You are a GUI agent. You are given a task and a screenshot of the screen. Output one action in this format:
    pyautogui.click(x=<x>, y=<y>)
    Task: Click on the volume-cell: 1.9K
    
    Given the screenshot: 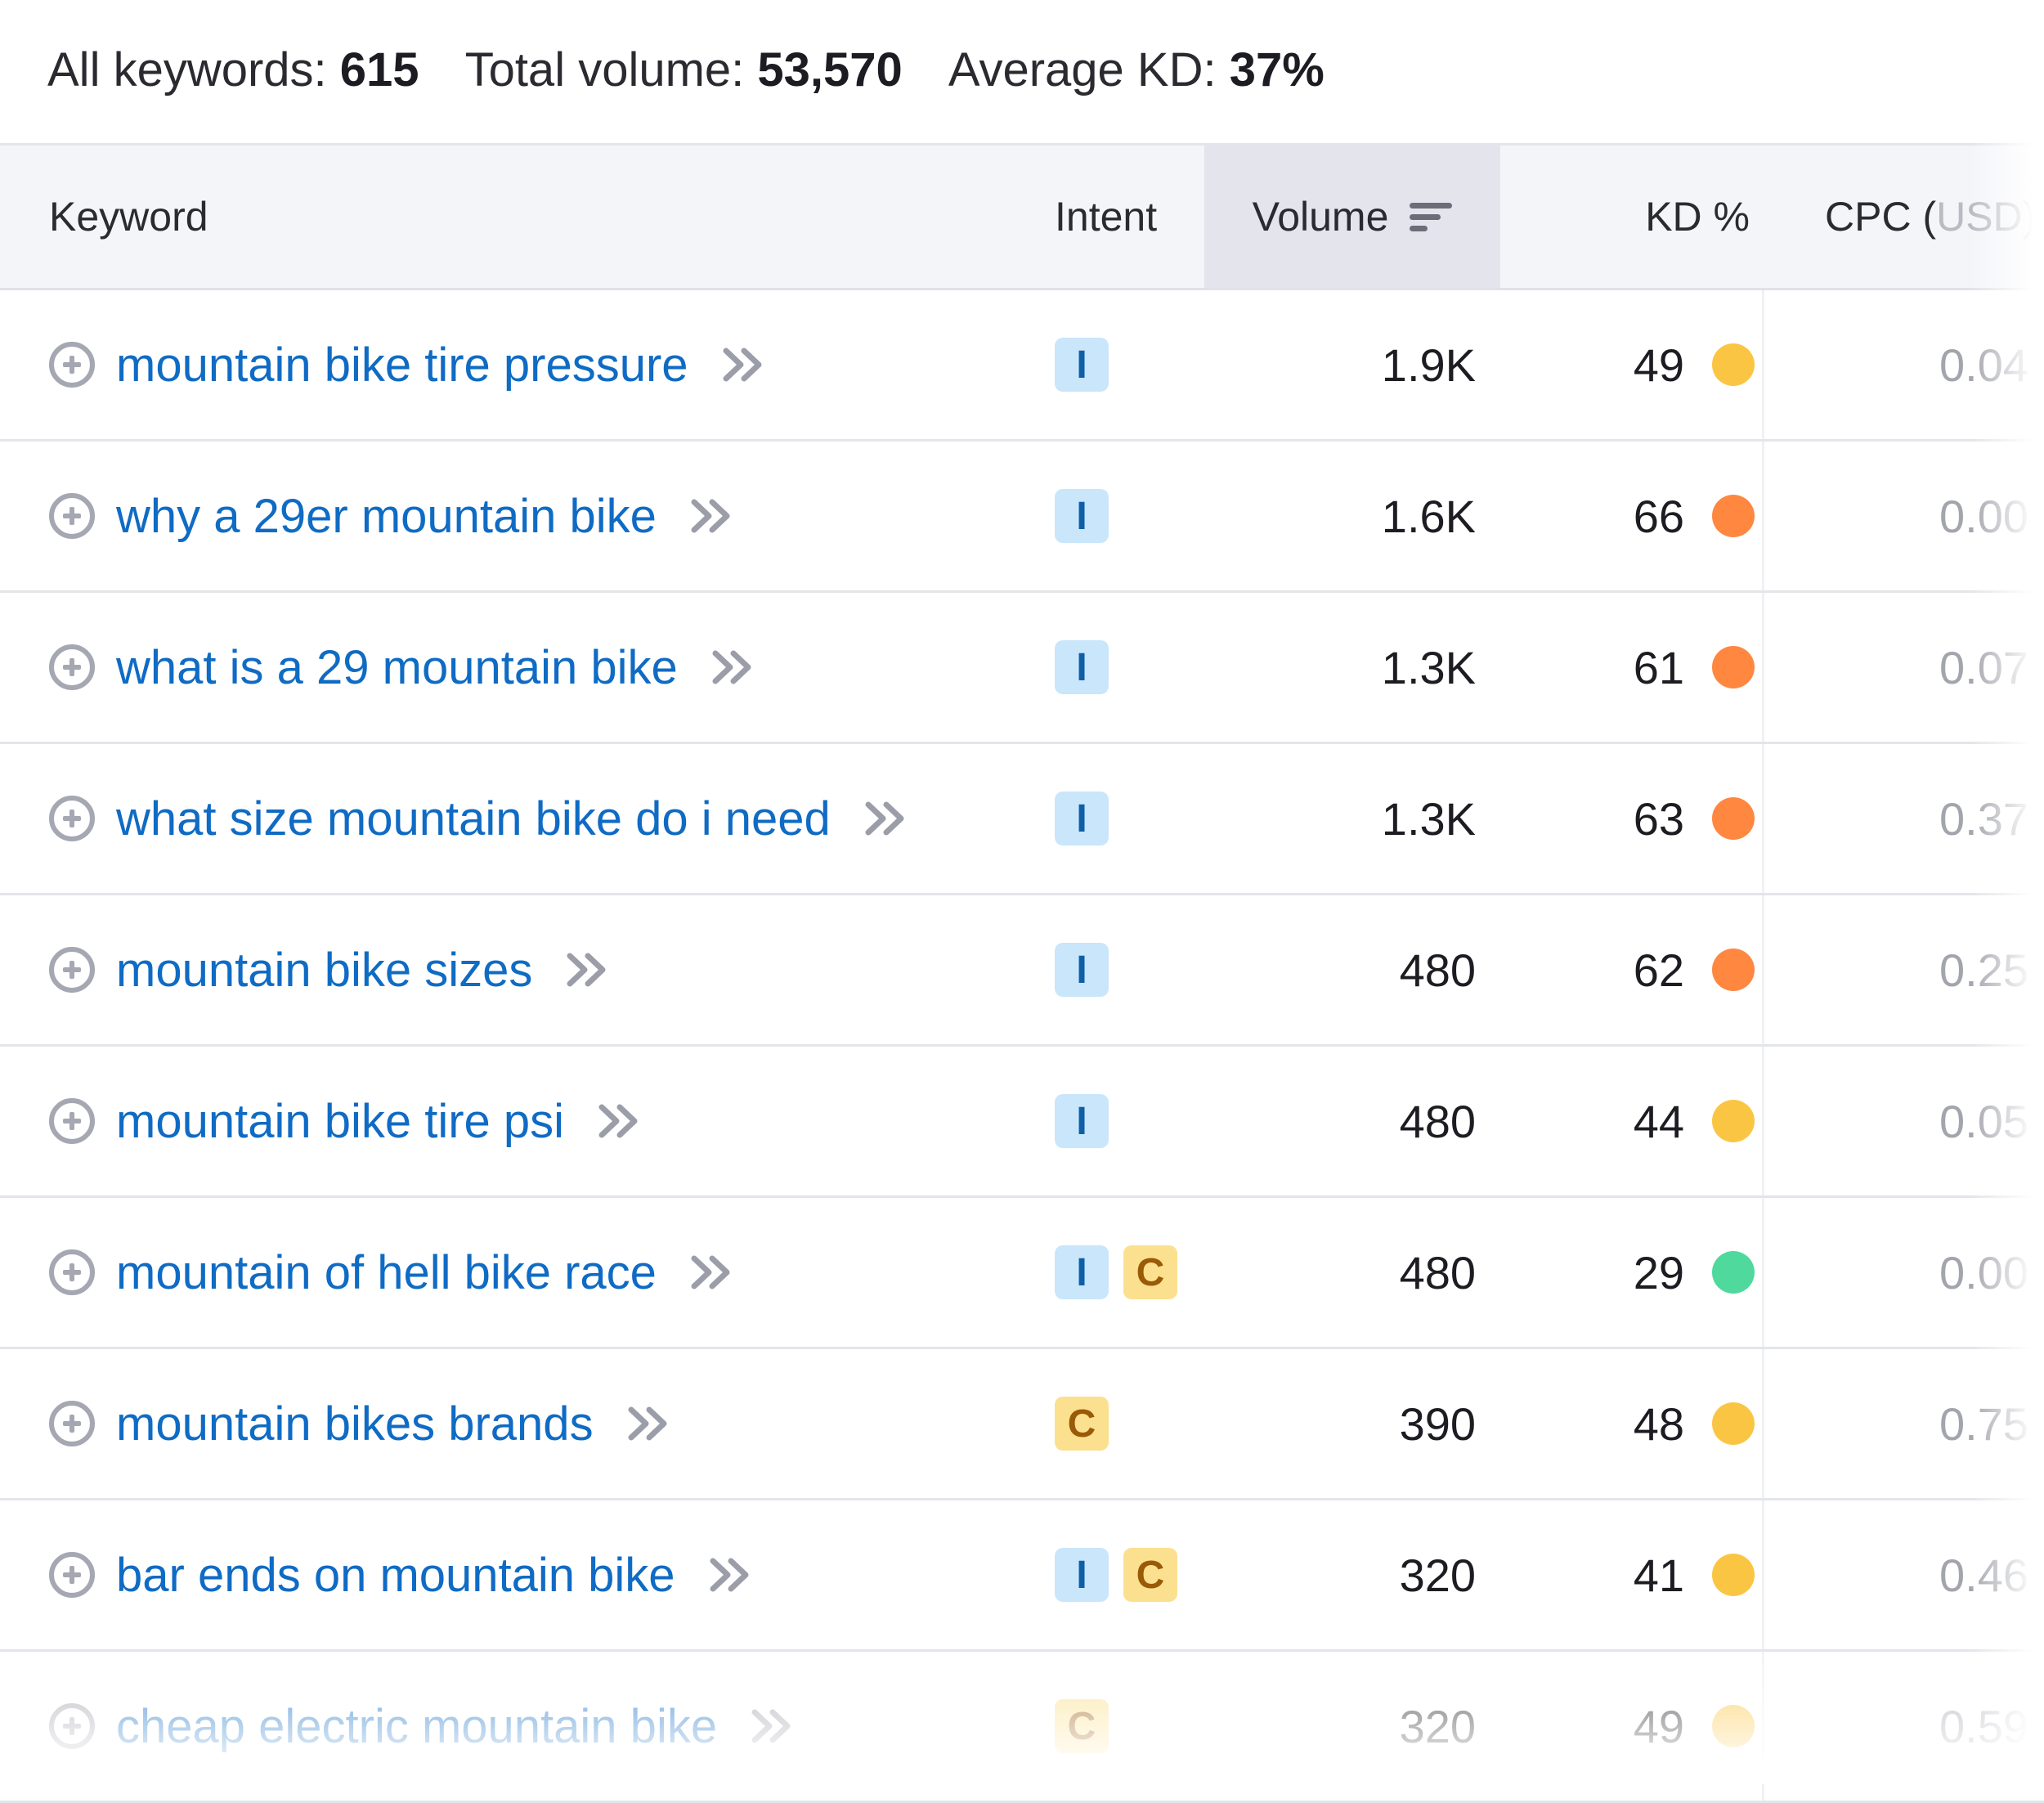 What is the action you would take?
    pyautogui.click(x=1340, y=364)
    